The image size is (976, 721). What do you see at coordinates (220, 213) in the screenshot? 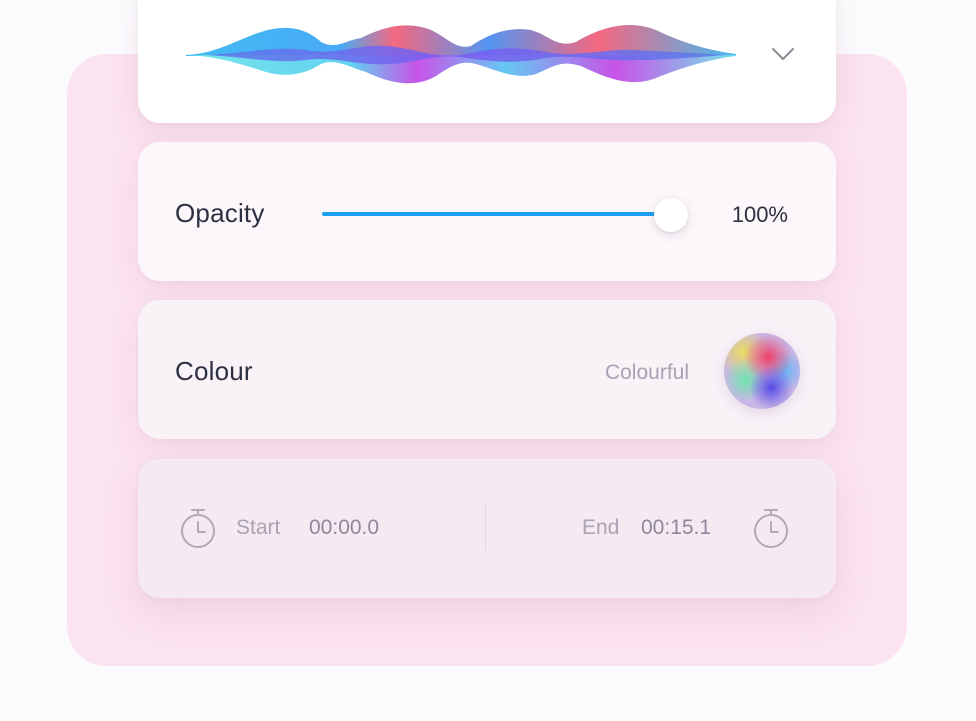
I see `opacity-label: Opacity` at bounding box center [220, 213].